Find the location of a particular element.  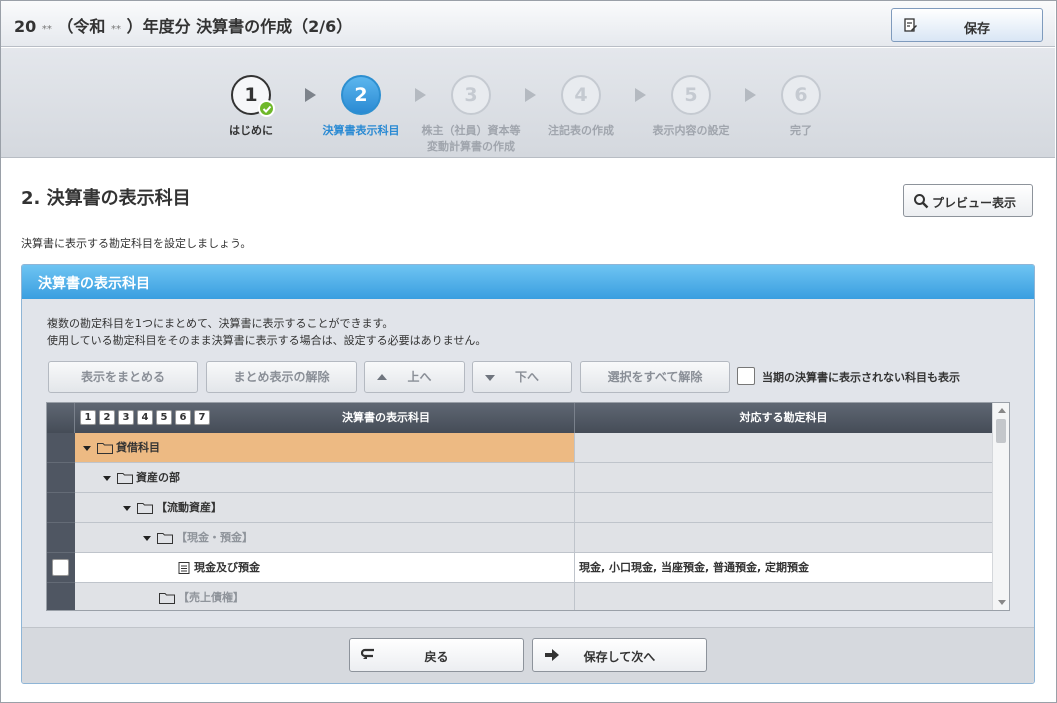

step-1: 1 はじめに is located at coordinates (251, 107).